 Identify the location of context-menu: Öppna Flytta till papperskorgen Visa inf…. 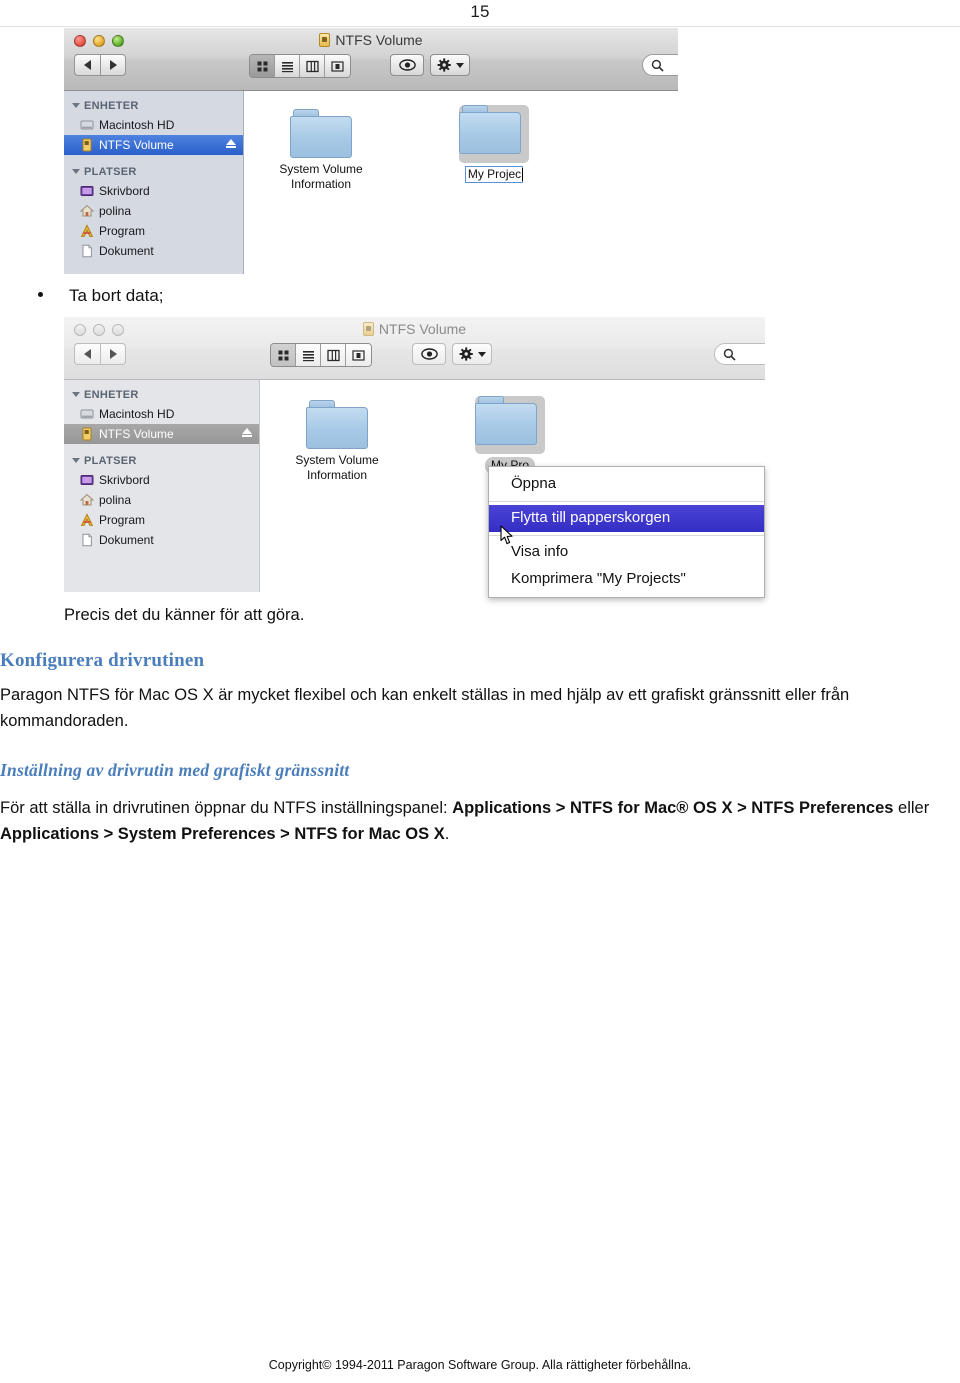
(626, 532).